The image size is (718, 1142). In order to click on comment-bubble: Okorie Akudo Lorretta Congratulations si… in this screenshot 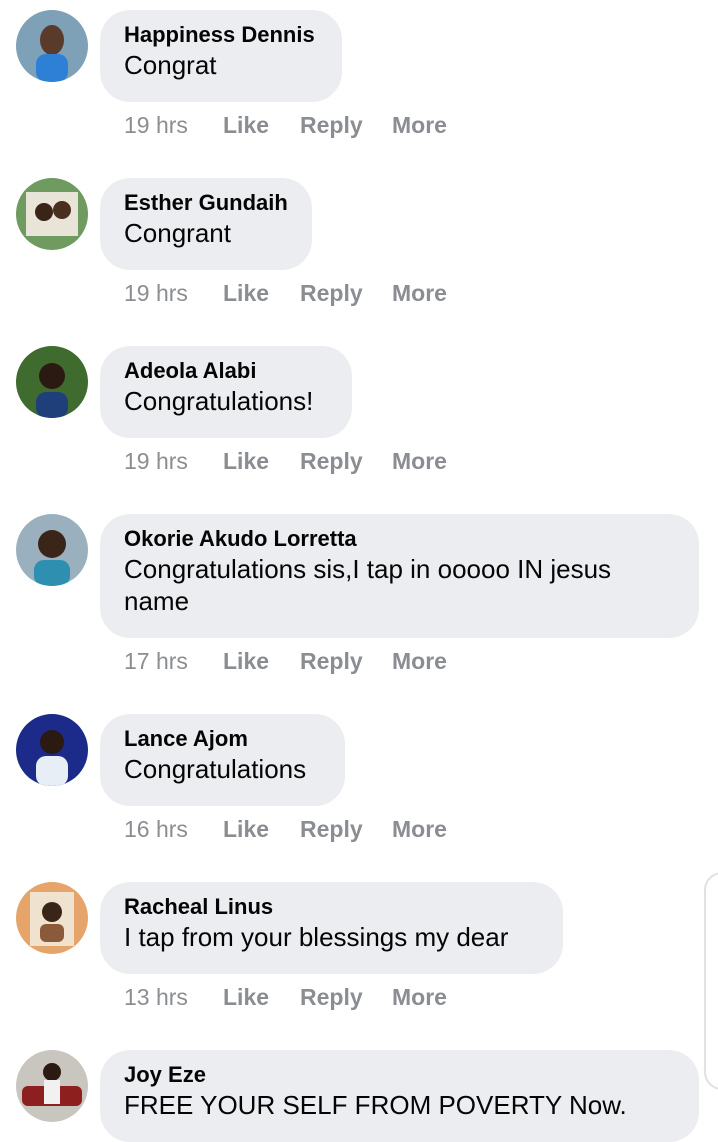, I will do `click(399, 576)`.